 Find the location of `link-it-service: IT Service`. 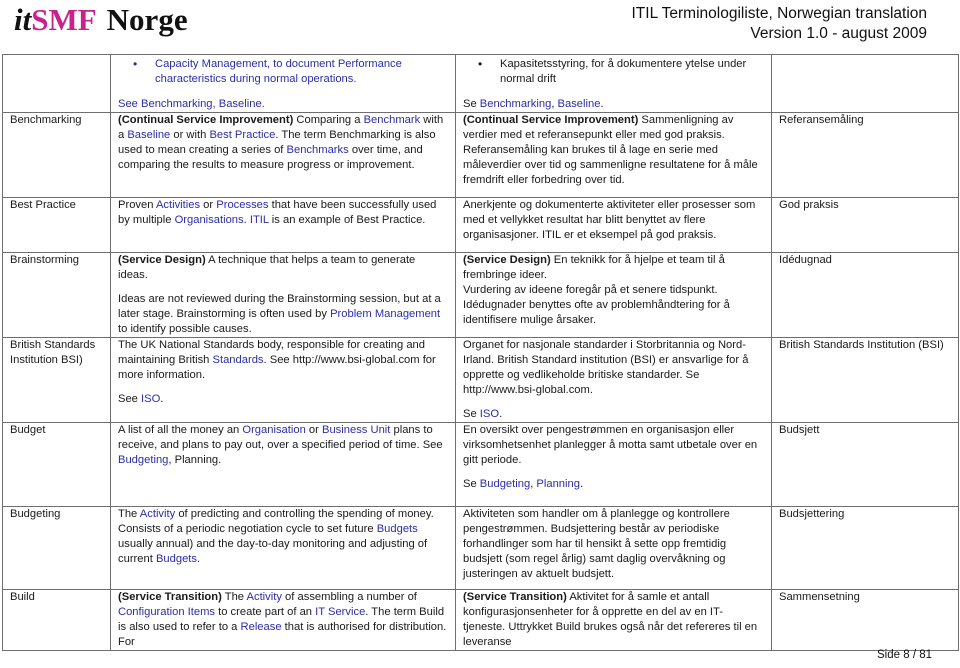

link-it-service: IT Service is located at coordinates (340, 612).